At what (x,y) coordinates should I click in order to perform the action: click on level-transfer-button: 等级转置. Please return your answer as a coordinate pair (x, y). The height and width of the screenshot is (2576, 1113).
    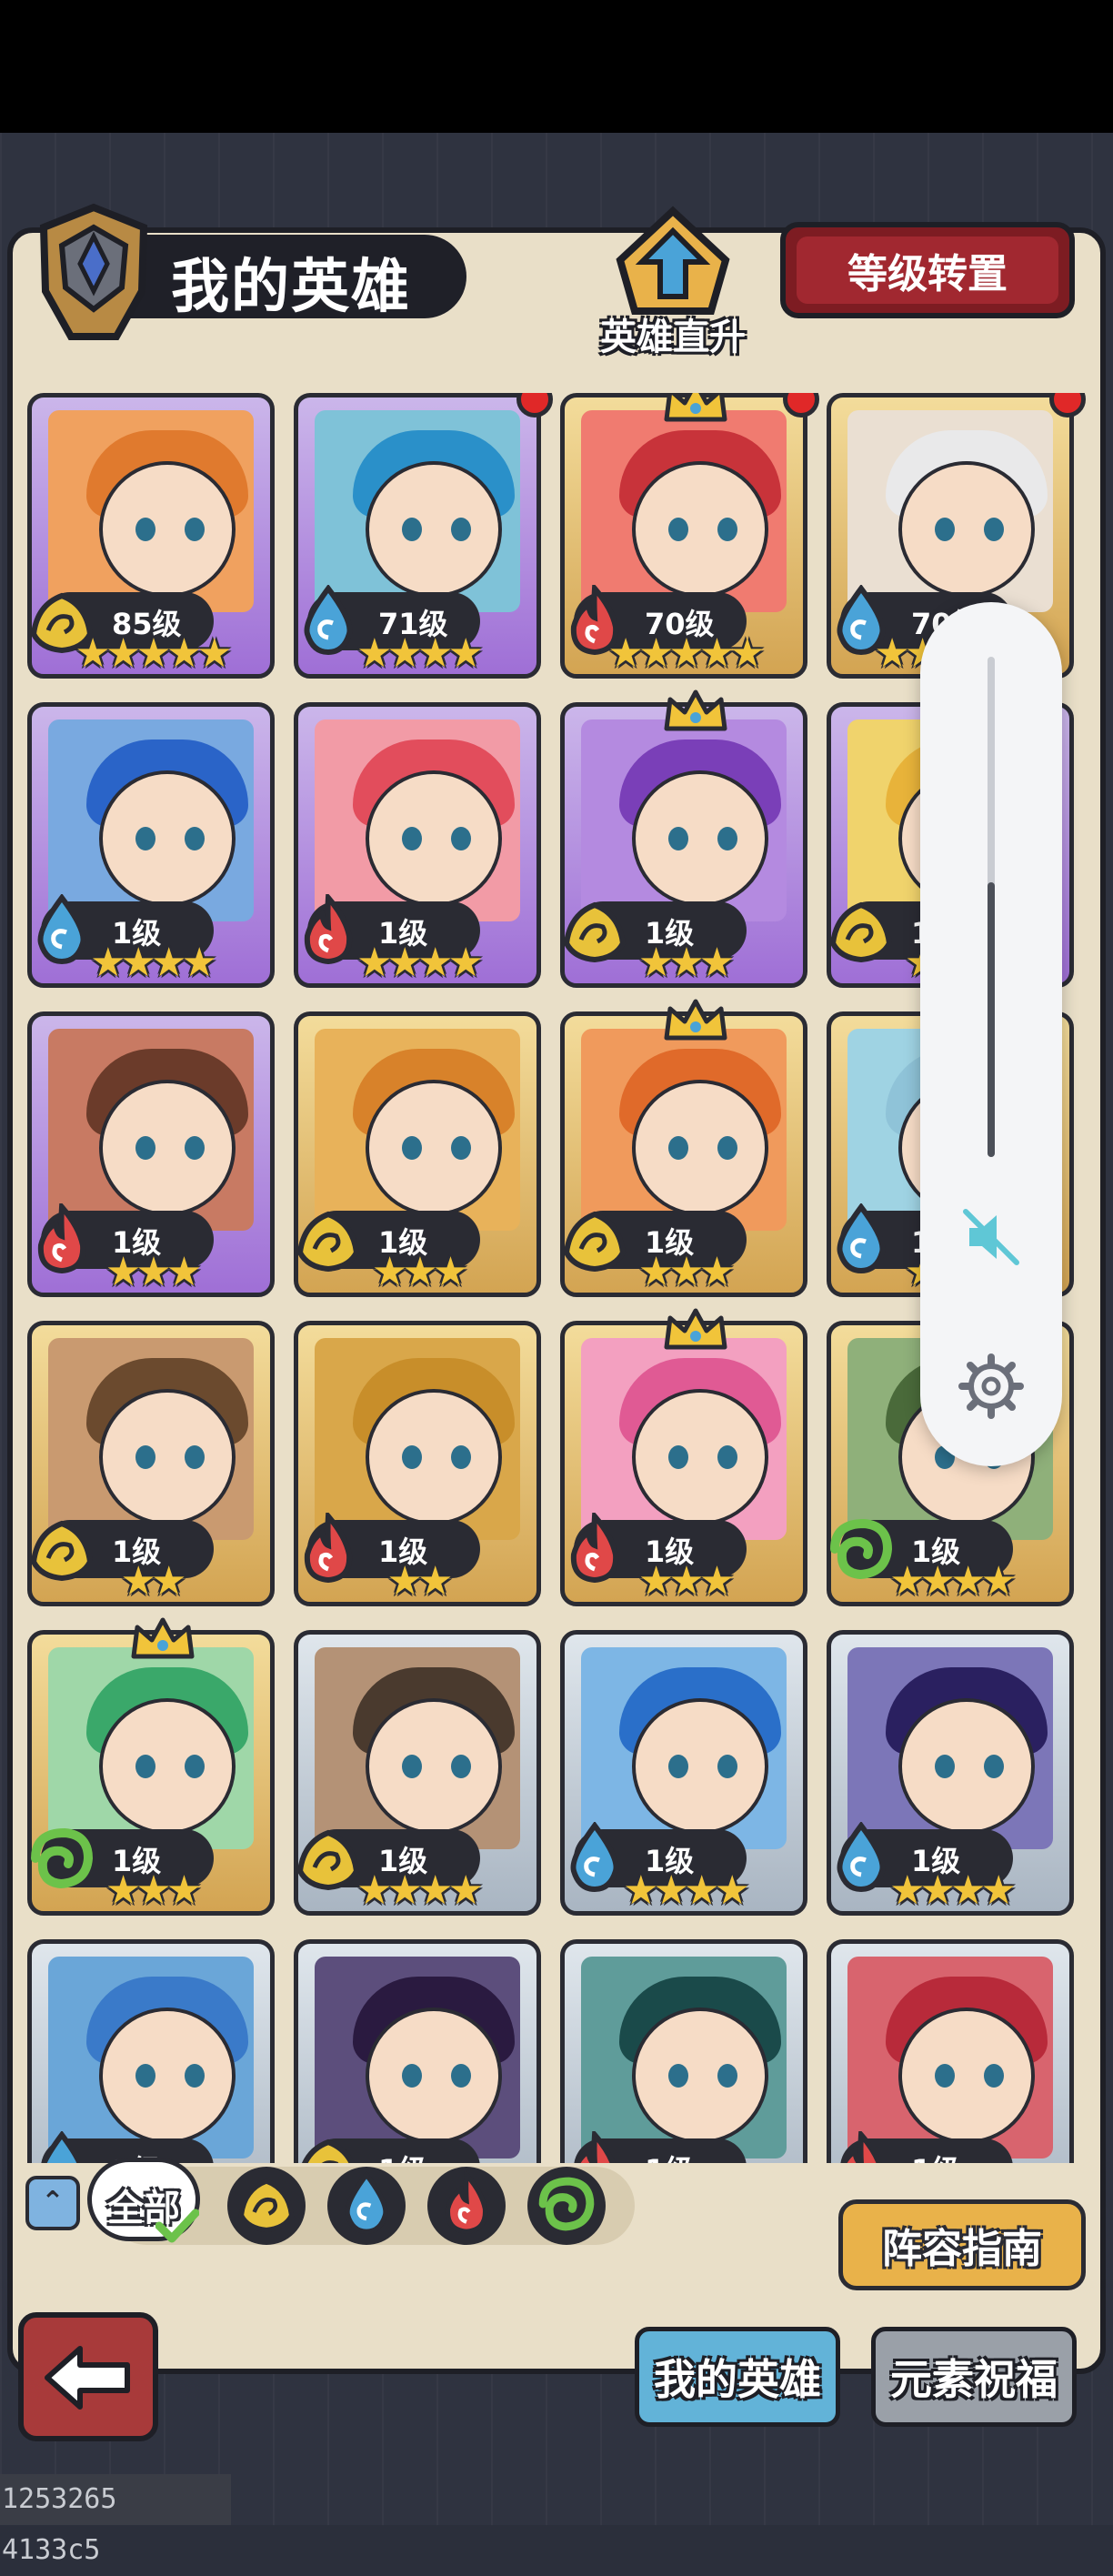
    Looking at the image, I should click on (928, 270).